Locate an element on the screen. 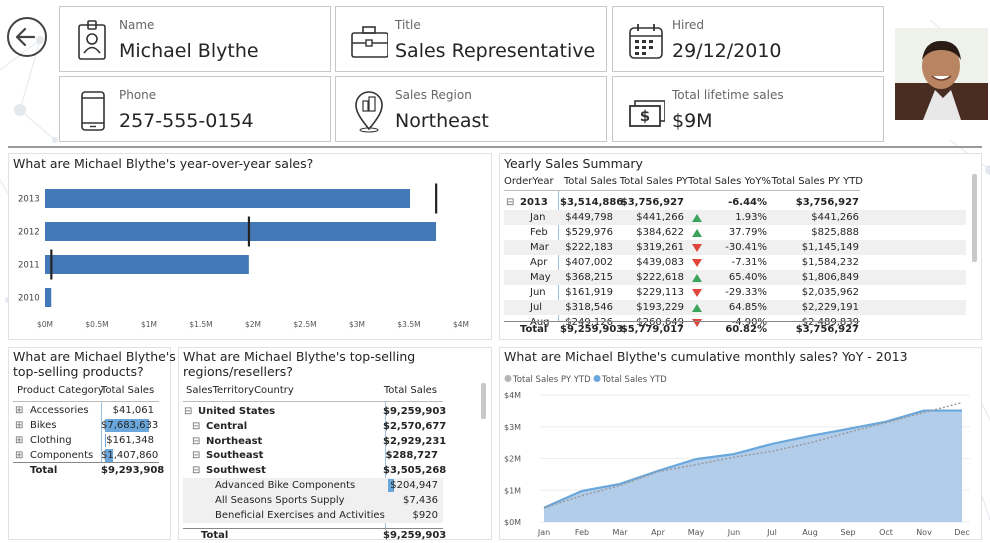  x-tick-label: May is located at coordinates (696, 532).